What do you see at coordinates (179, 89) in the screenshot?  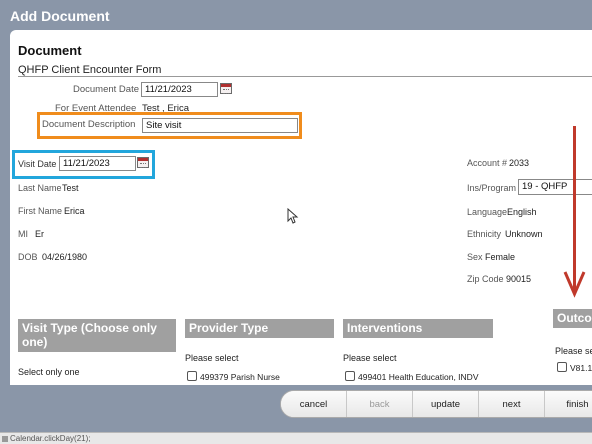 I see `document-date-input: 11/21/2023` at bounding box center [179, 89].